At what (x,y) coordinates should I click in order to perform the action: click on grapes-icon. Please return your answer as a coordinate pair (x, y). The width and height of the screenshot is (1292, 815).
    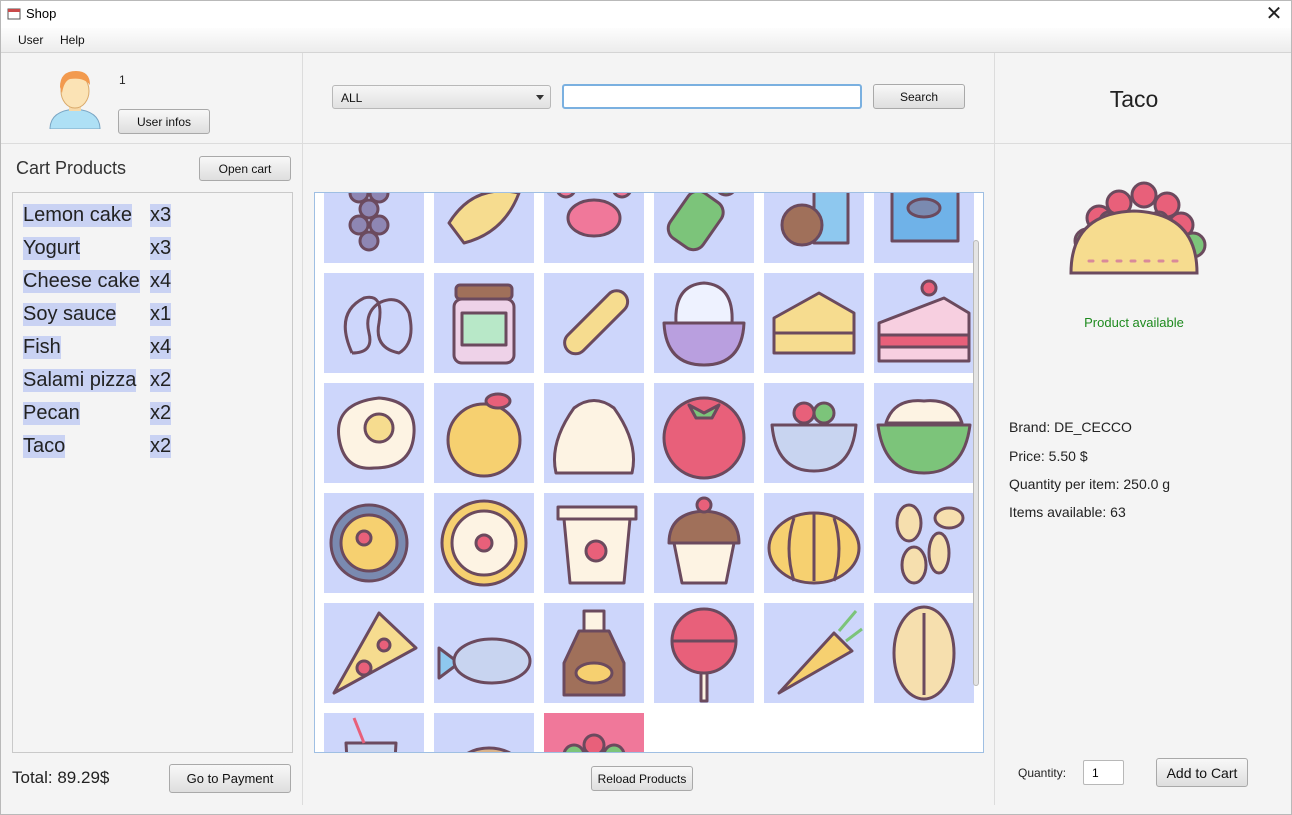
    Looking at the image, I should click on (369, 222).